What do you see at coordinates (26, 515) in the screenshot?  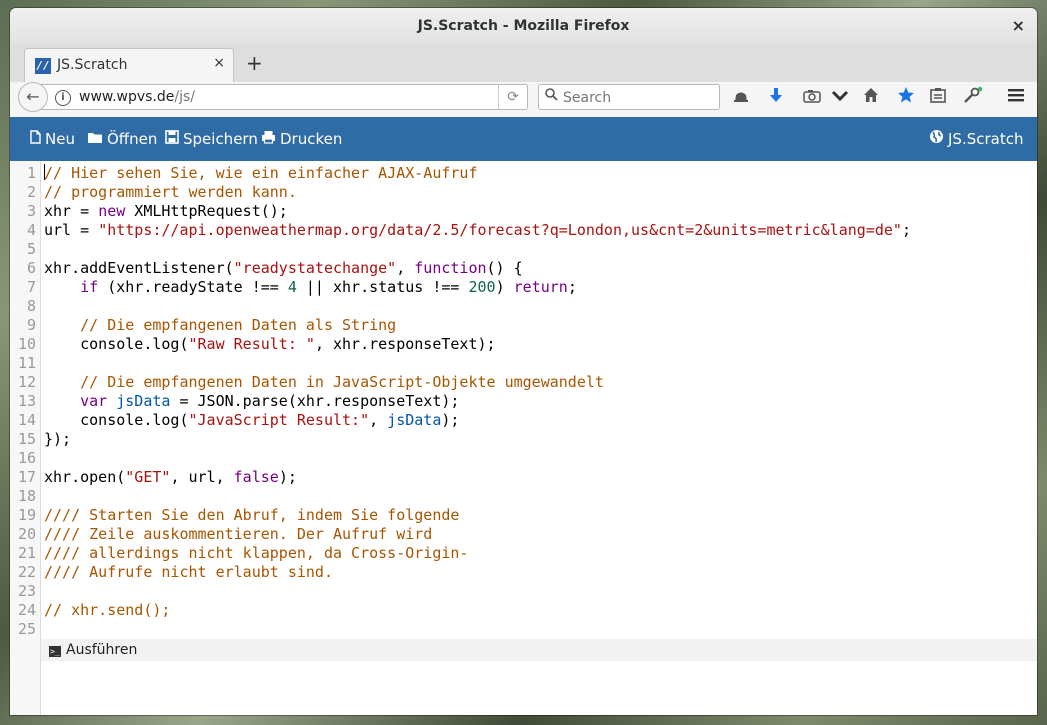 I see `line-number: 19` at bounding box center [26, 515].